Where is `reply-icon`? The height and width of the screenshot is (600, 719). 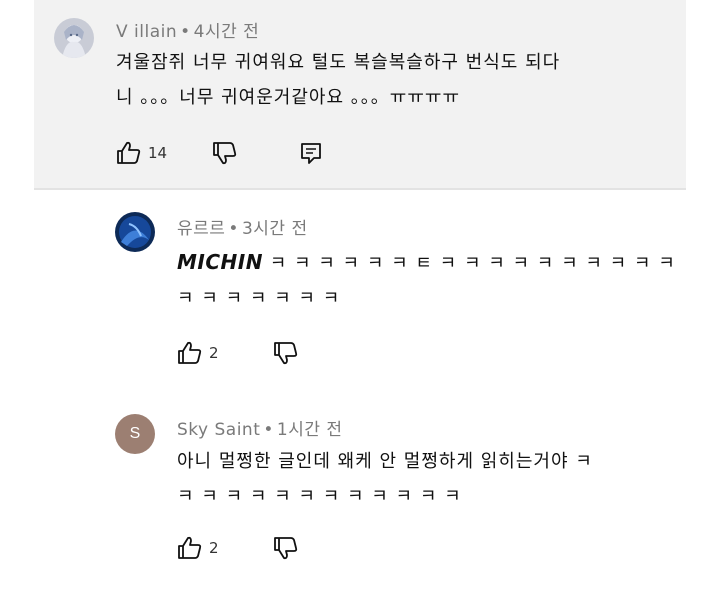
reply-icon is located at coordinates (311, 153).